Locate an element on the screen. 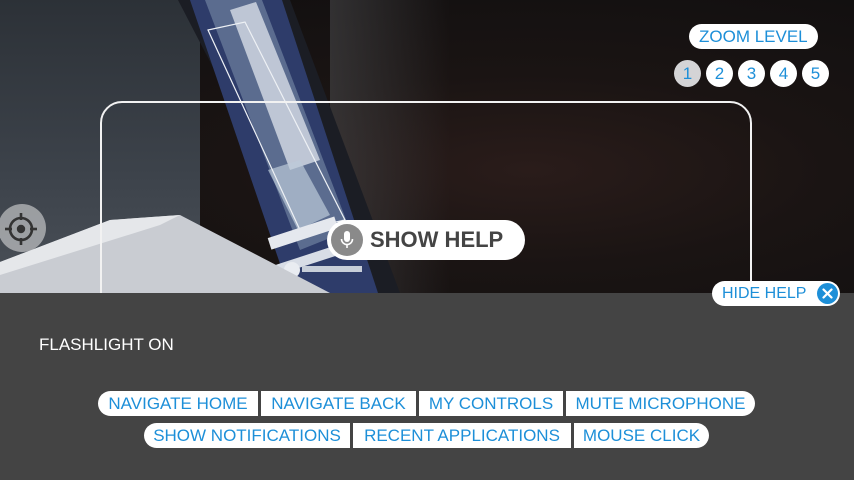 The image size is (854, 480). crosshair-icon is located at coordinates (21, 229).